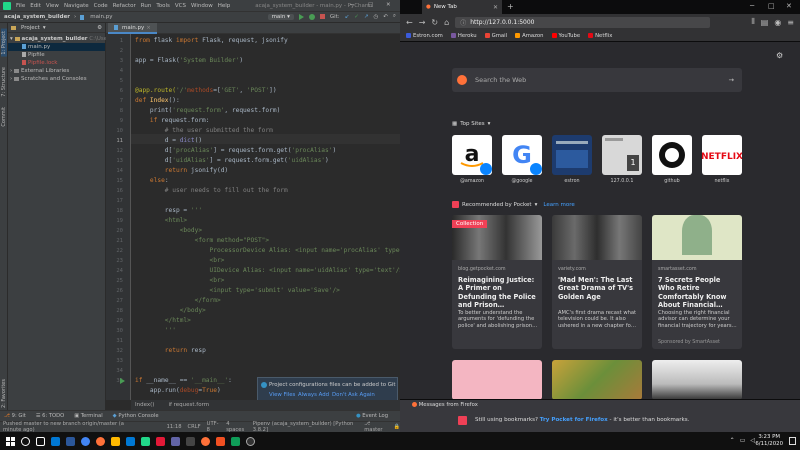 Image resolution: width=800 pixels, height=450 pixels. What do you see at coordinates (510, 7) in the screenshot?
I see `new-tab-plus-icon: +` at bounding box center [510, 7].